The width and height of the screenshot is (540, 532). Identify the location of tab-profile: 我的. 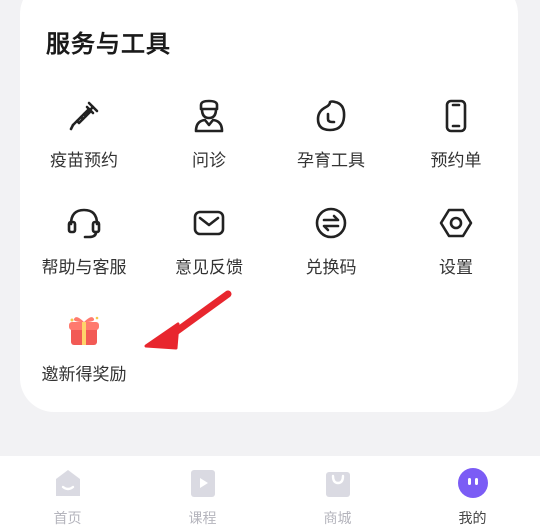
(472, 494).